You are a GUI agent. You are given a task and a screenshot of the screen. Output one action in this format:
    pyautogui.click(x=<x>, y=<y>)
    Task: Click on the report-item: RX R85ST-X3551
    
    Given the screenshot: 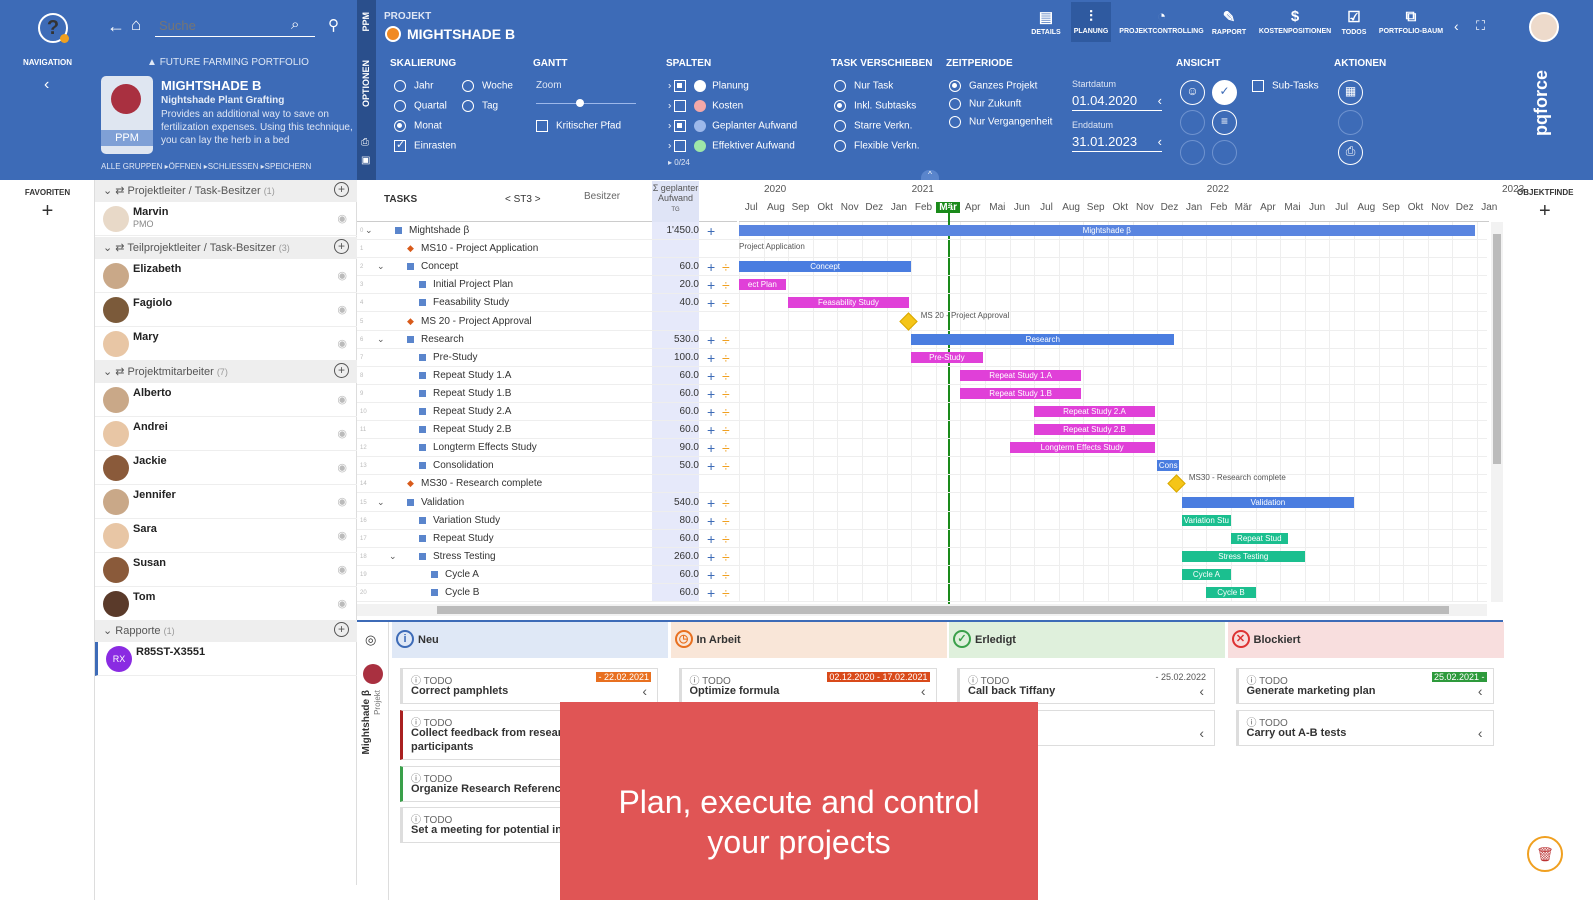 What is the action you would take?
    pyautogui.click(x=226, y=659)
    